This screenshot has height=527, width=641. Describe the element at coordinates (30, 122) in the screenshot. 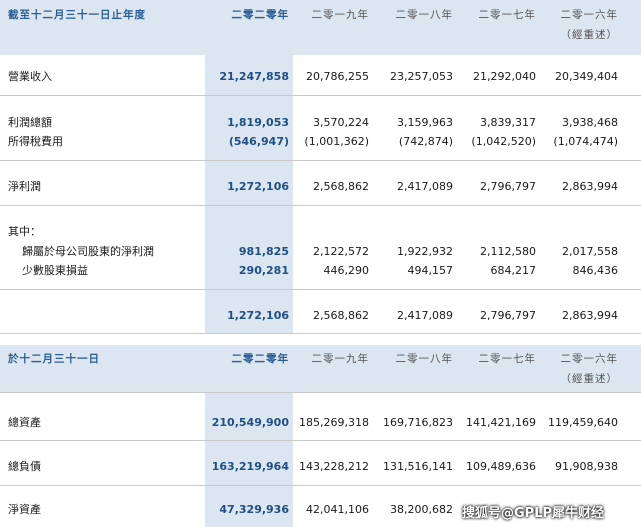

I see `row-label: 利潤總額` at that location.